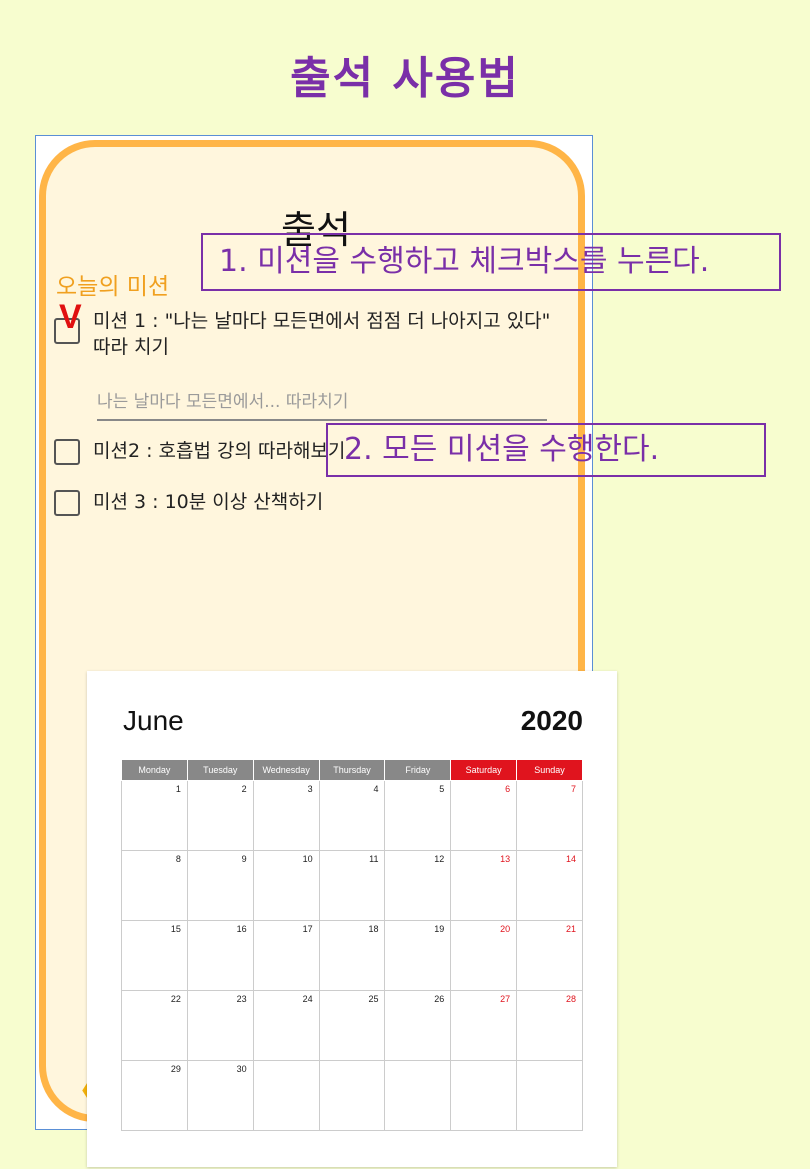  What do you see at coordinates (322, 321) in the screenshot?
I see `mission-1-label: 미션 1 : "나는 날마다 모든면에서 점점 더 나아지고 있다"` at bounding box center [322, 321].